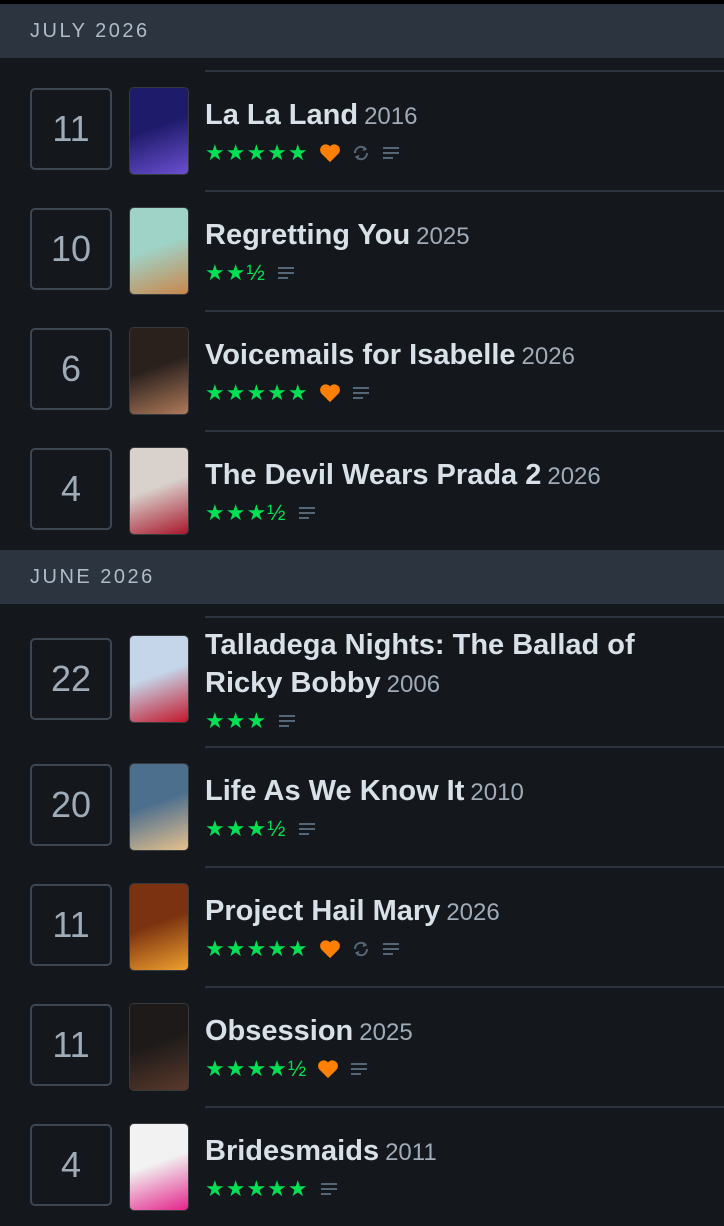  I want to click on day-badge: 10, so click(71, 249).